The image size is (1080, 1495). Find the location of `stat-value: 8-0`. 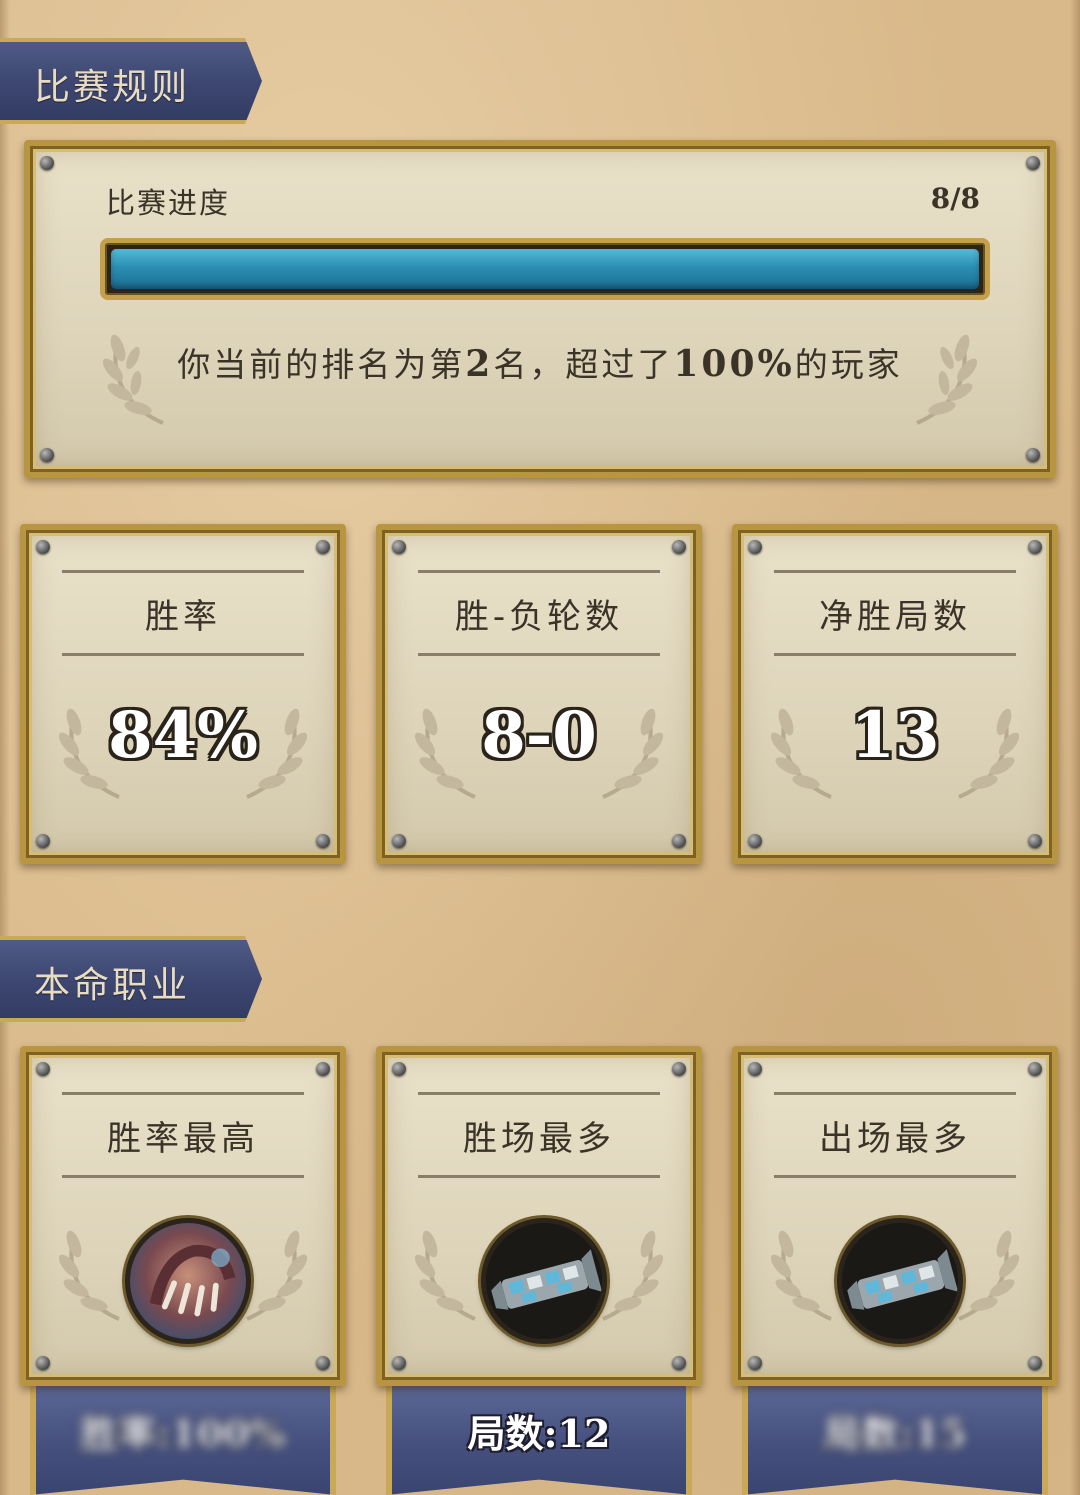

stat-value: 8-0 is located at coordinates (539, 735).